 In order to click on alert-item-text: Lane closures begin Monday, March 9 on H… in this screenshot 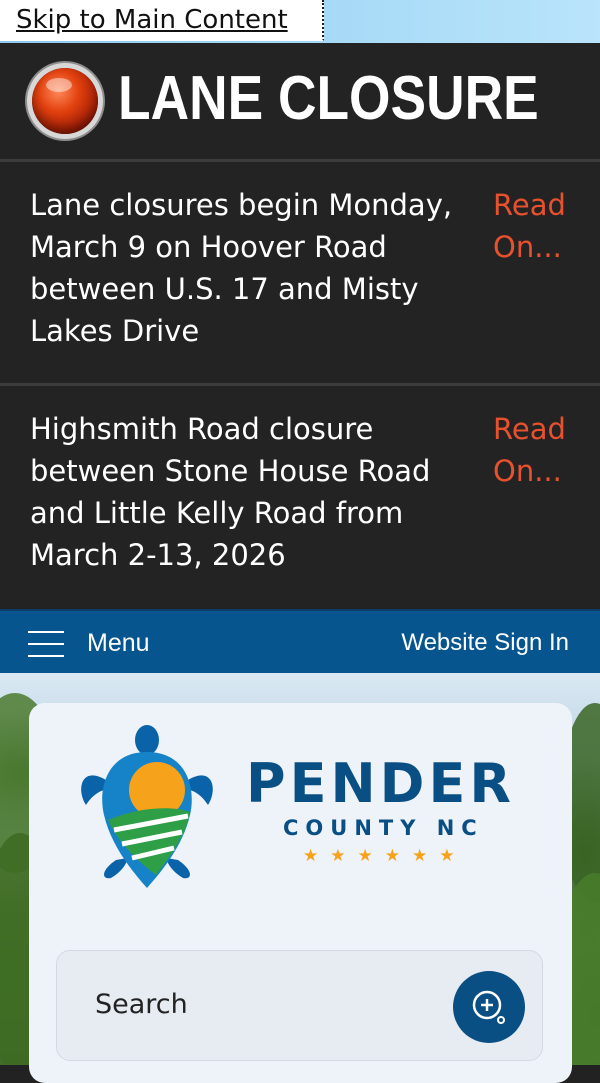, I will do `click(241, 268)`.